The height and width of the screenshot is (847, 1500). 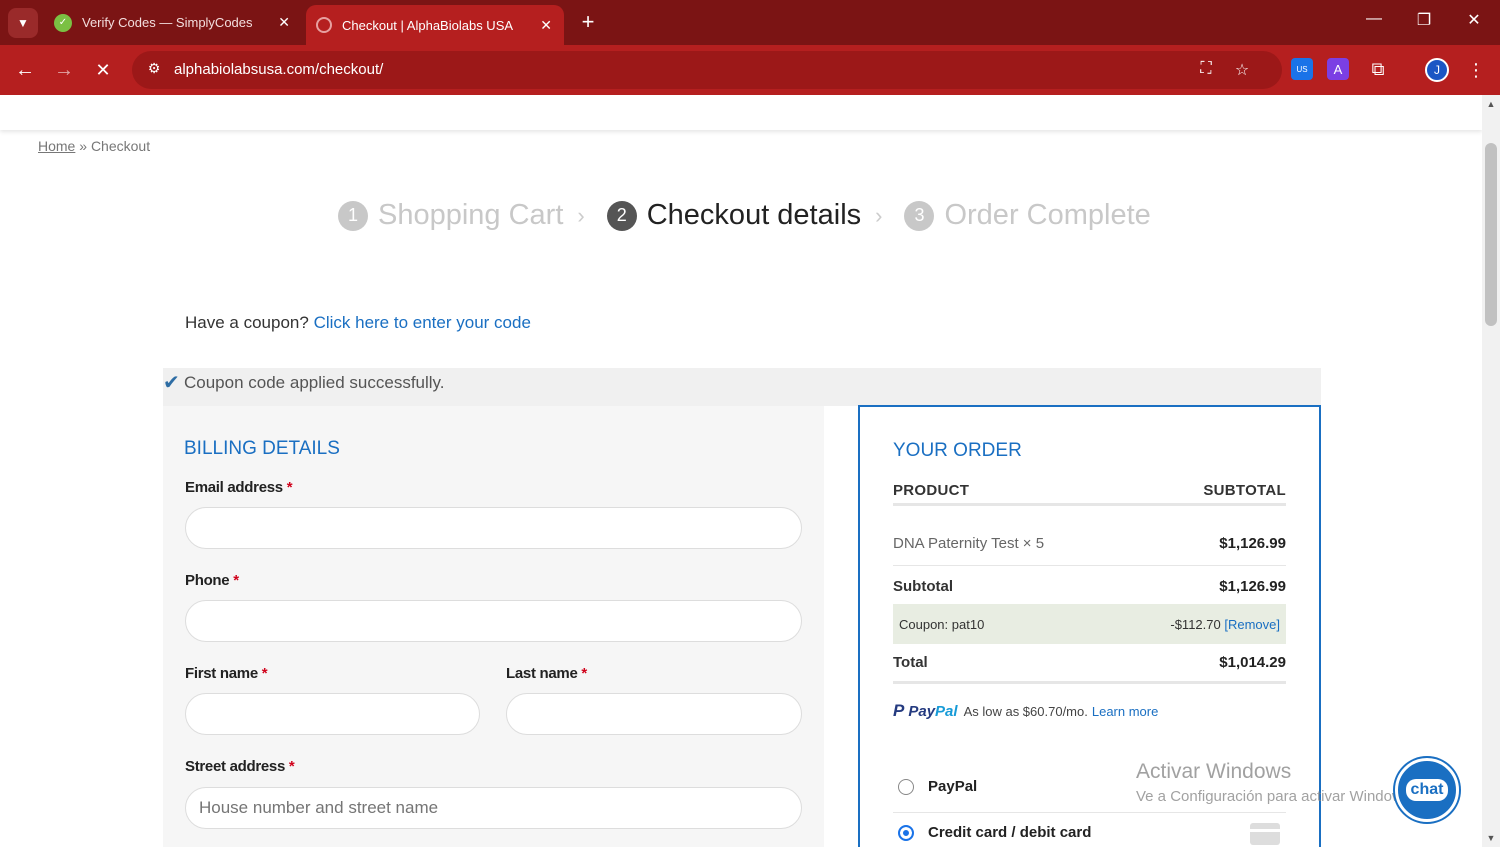 What do you see at coordinates (906, 832) in the screenshot?
I see `credit-card-radio` at bounding box center [906, 832].